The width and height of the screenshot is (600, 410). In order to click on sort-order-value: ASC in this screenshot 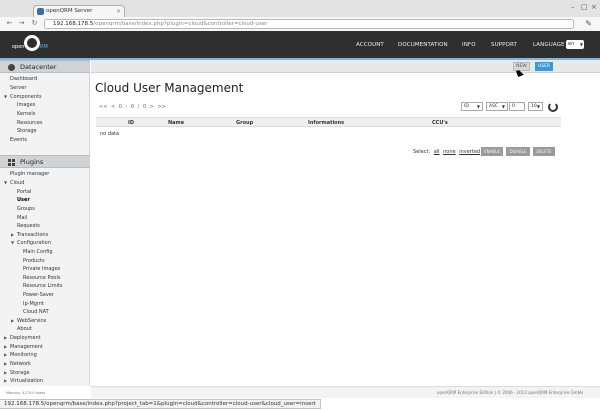, I will do `click(494, 106)`.